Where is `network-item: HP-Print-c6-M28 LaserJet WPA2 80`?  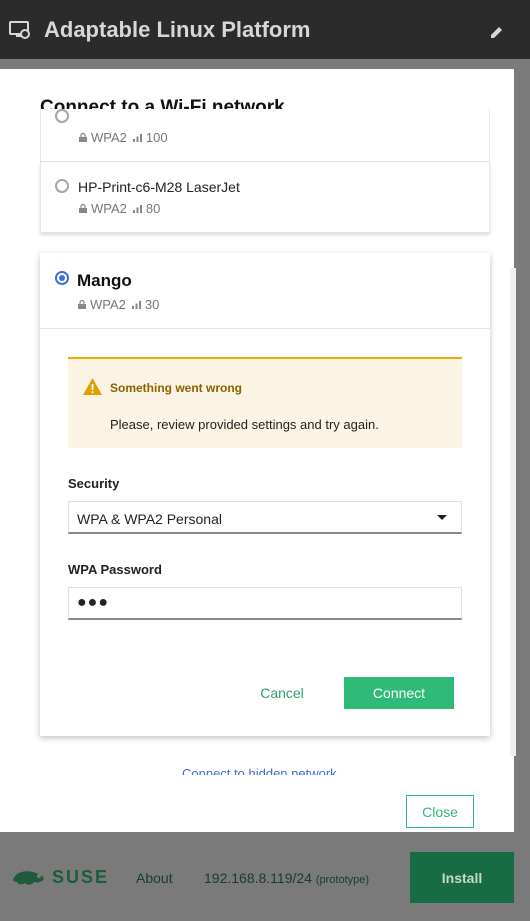 network-item: HP-Print-c6-M28 LaserJet WPA2 80 is located at coordinates (265, 197).